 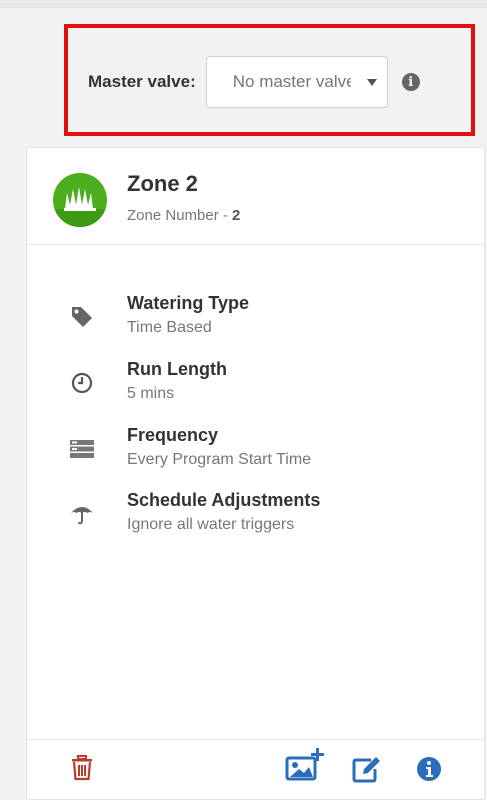 I want to click on detail-run-length: Run Length 5 mins, so click(x=255, y=387).